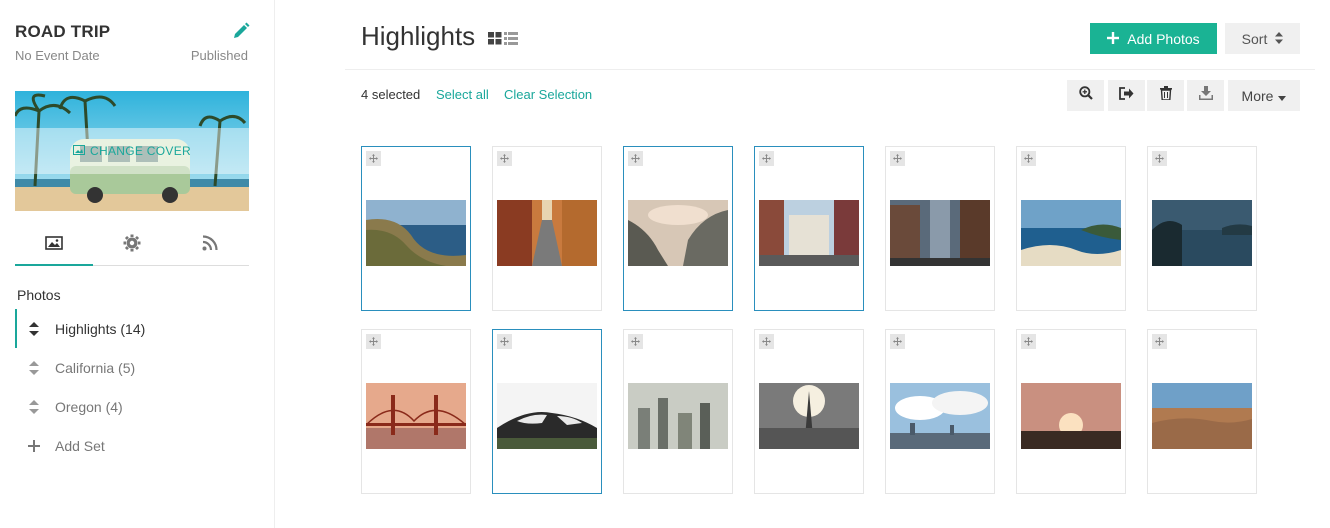 The width and height of the screenshot is (1330, 528). I want to click on set-label: California (5), so click(95, 367).